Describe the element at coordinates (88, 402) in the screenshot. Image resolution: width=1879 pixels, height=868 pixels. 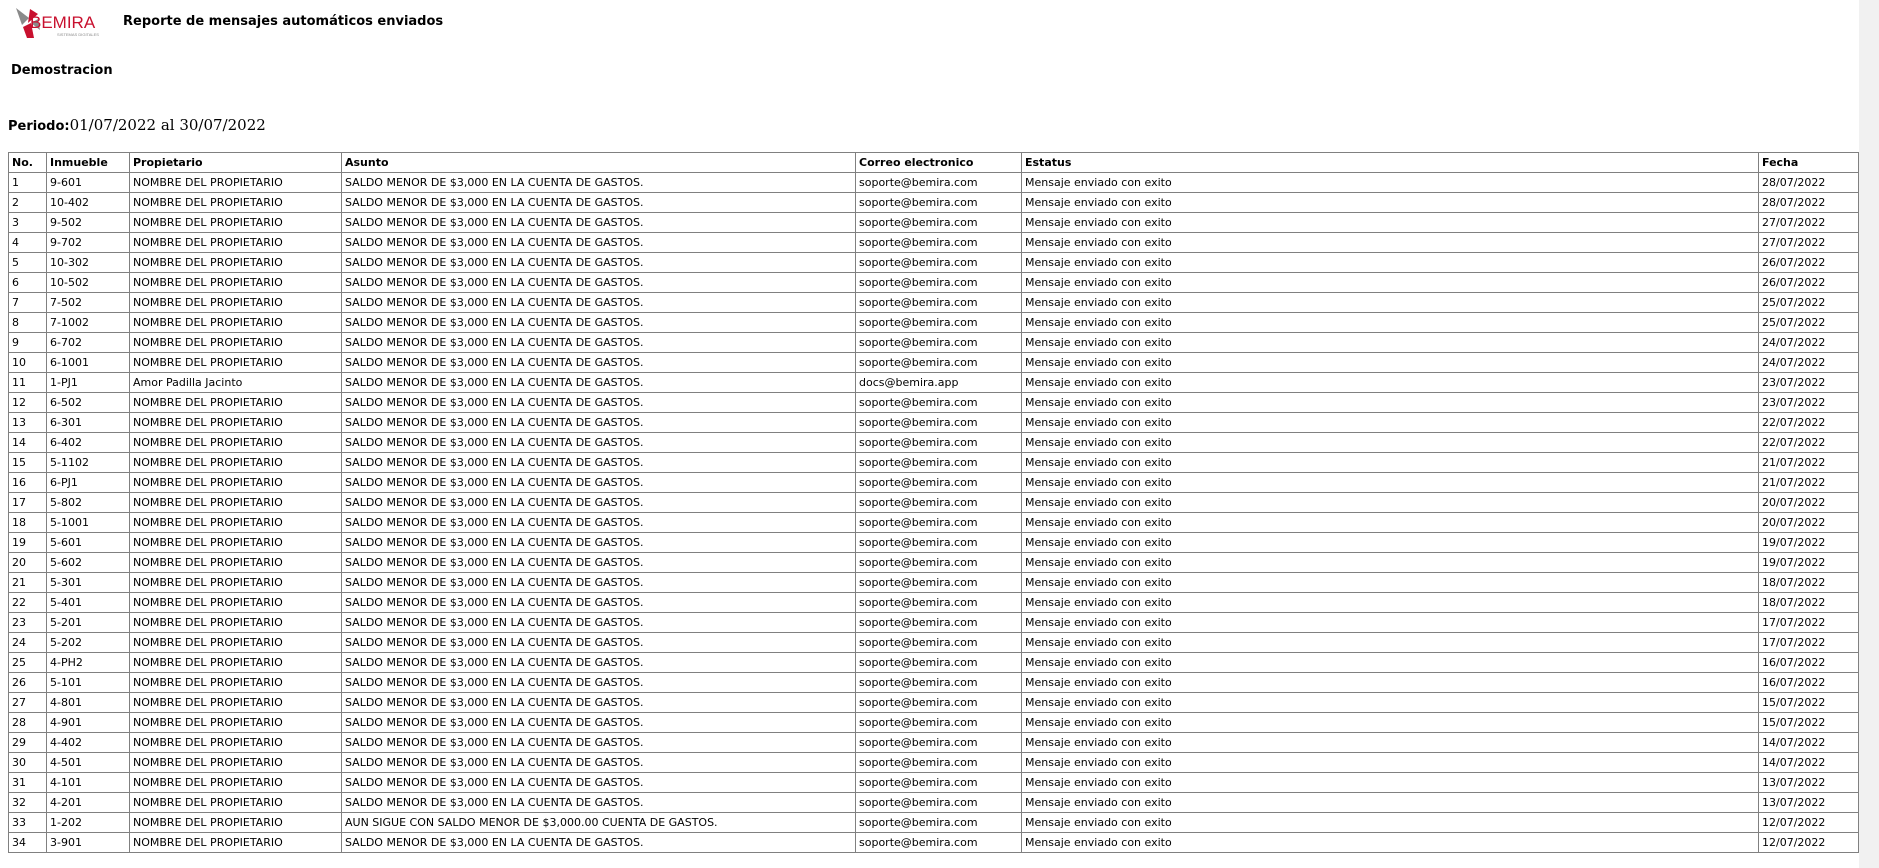
I see `cell-inmueble: 6-502` at that location.